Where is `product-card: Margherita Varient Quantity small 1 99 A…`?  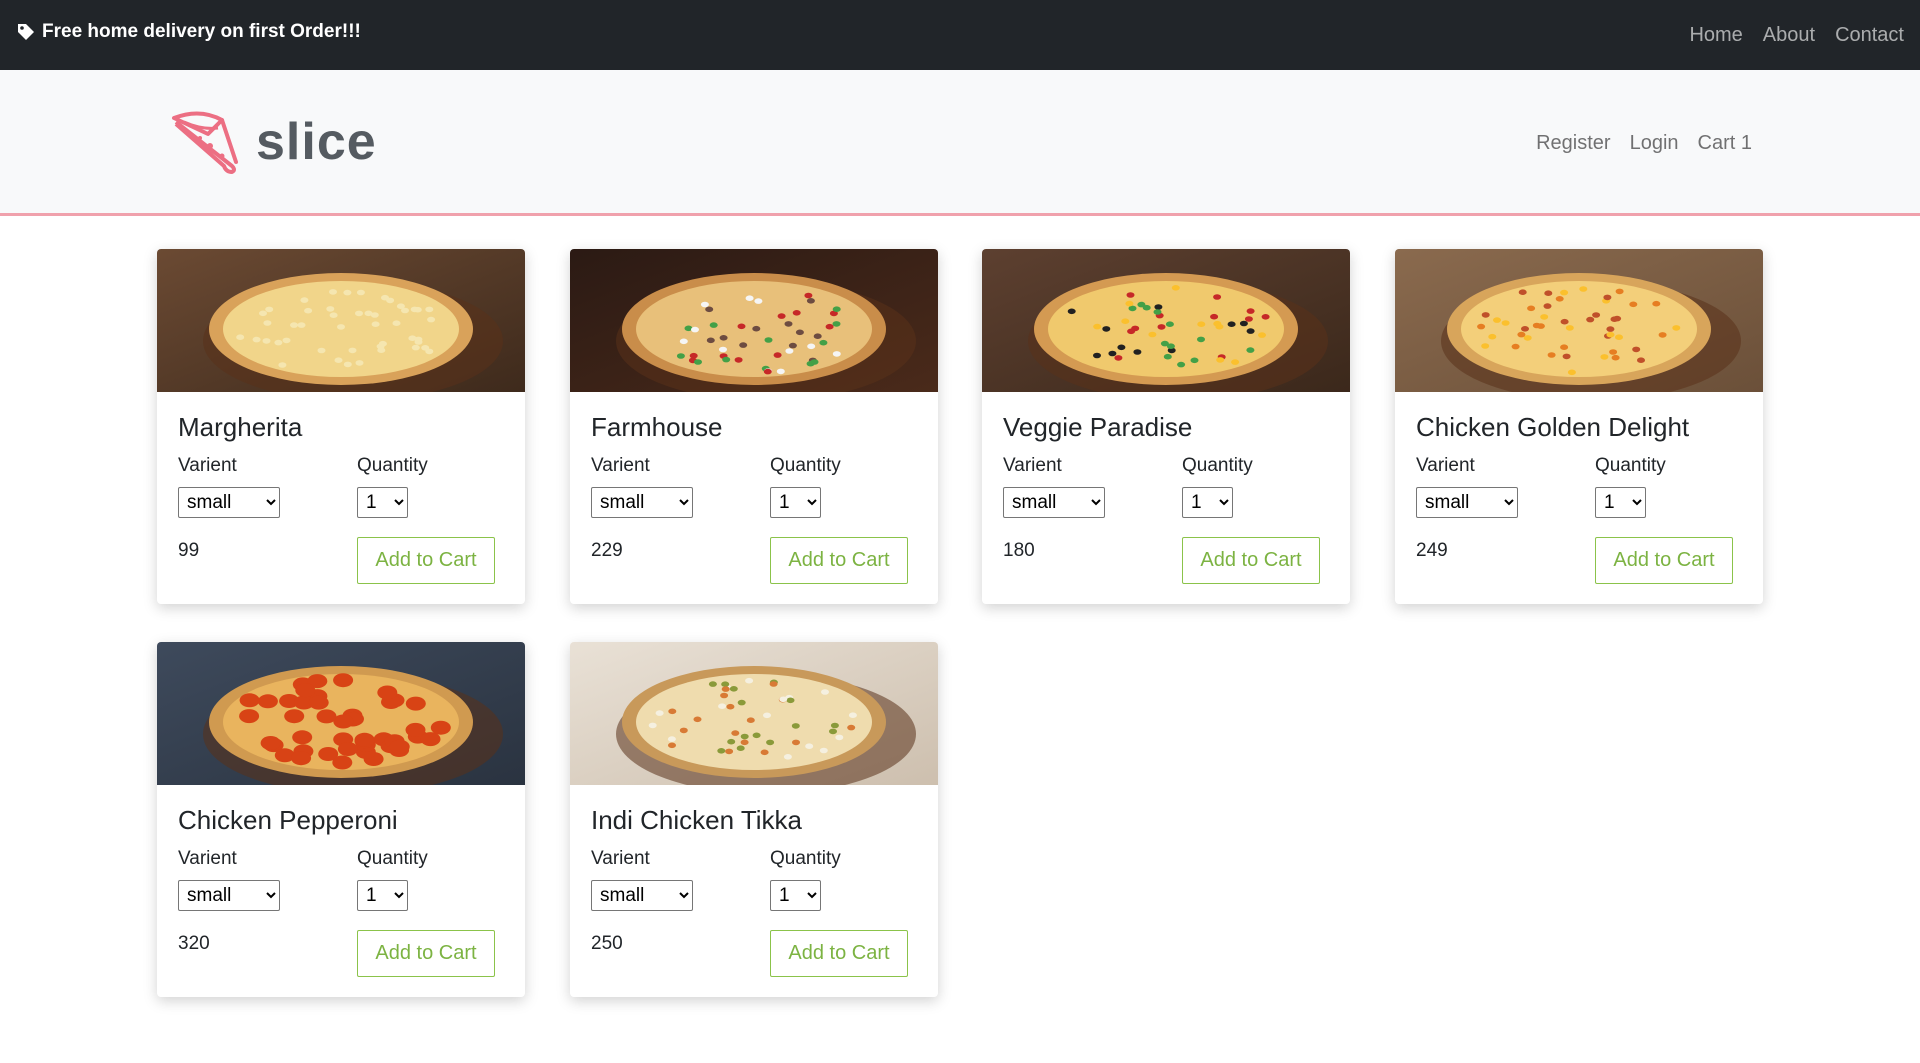
product-card: Margherita Varient Quantity small 1 99 A… is located at coordinates (341, 426).